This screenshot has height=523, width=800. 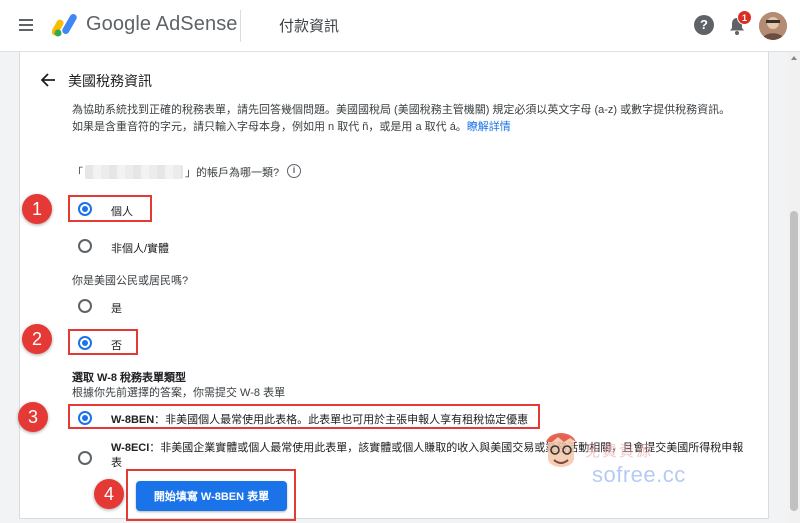 I want to click on radio-w8eci, so click(x=85, y=458).